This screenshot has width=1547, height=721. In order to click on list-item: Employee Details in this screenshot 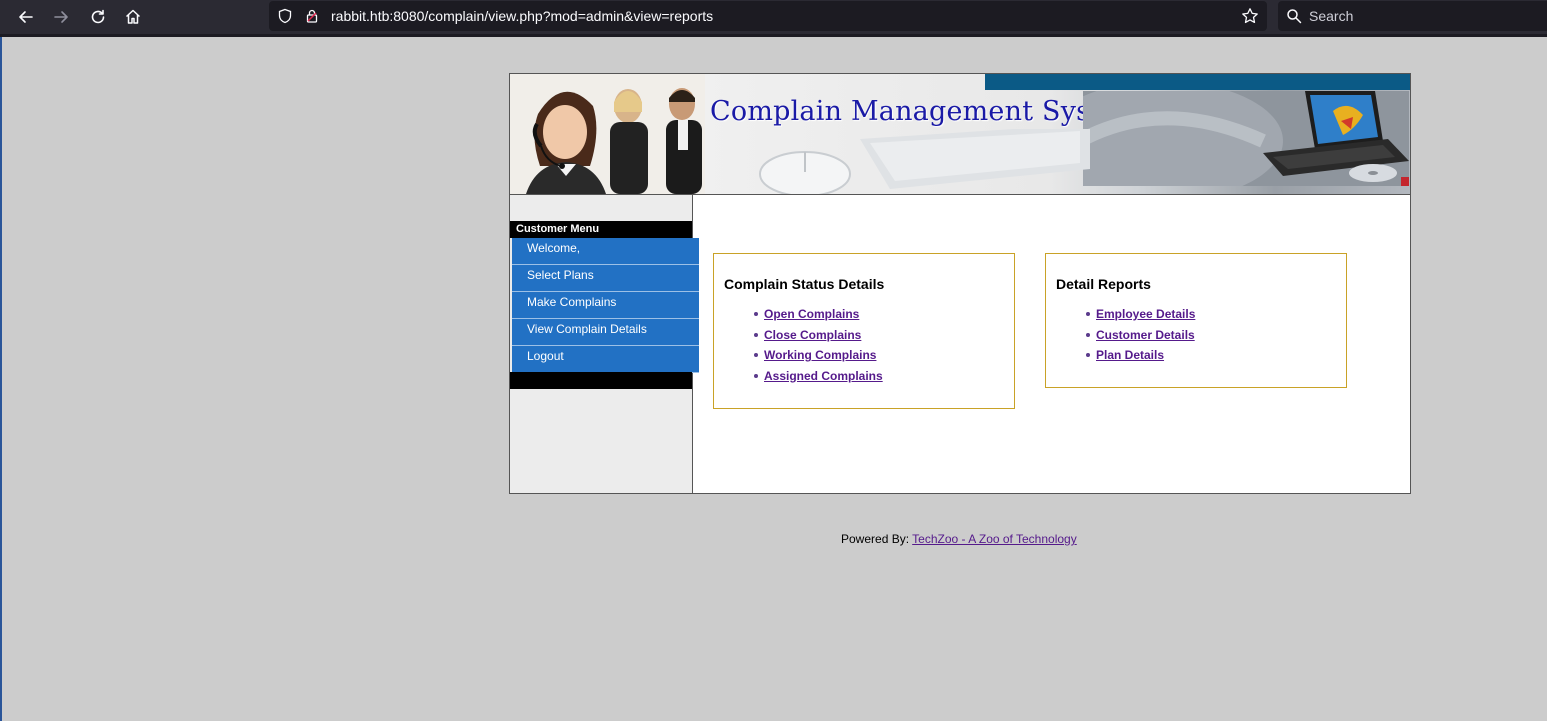, I will do `click(1140, 316)`.